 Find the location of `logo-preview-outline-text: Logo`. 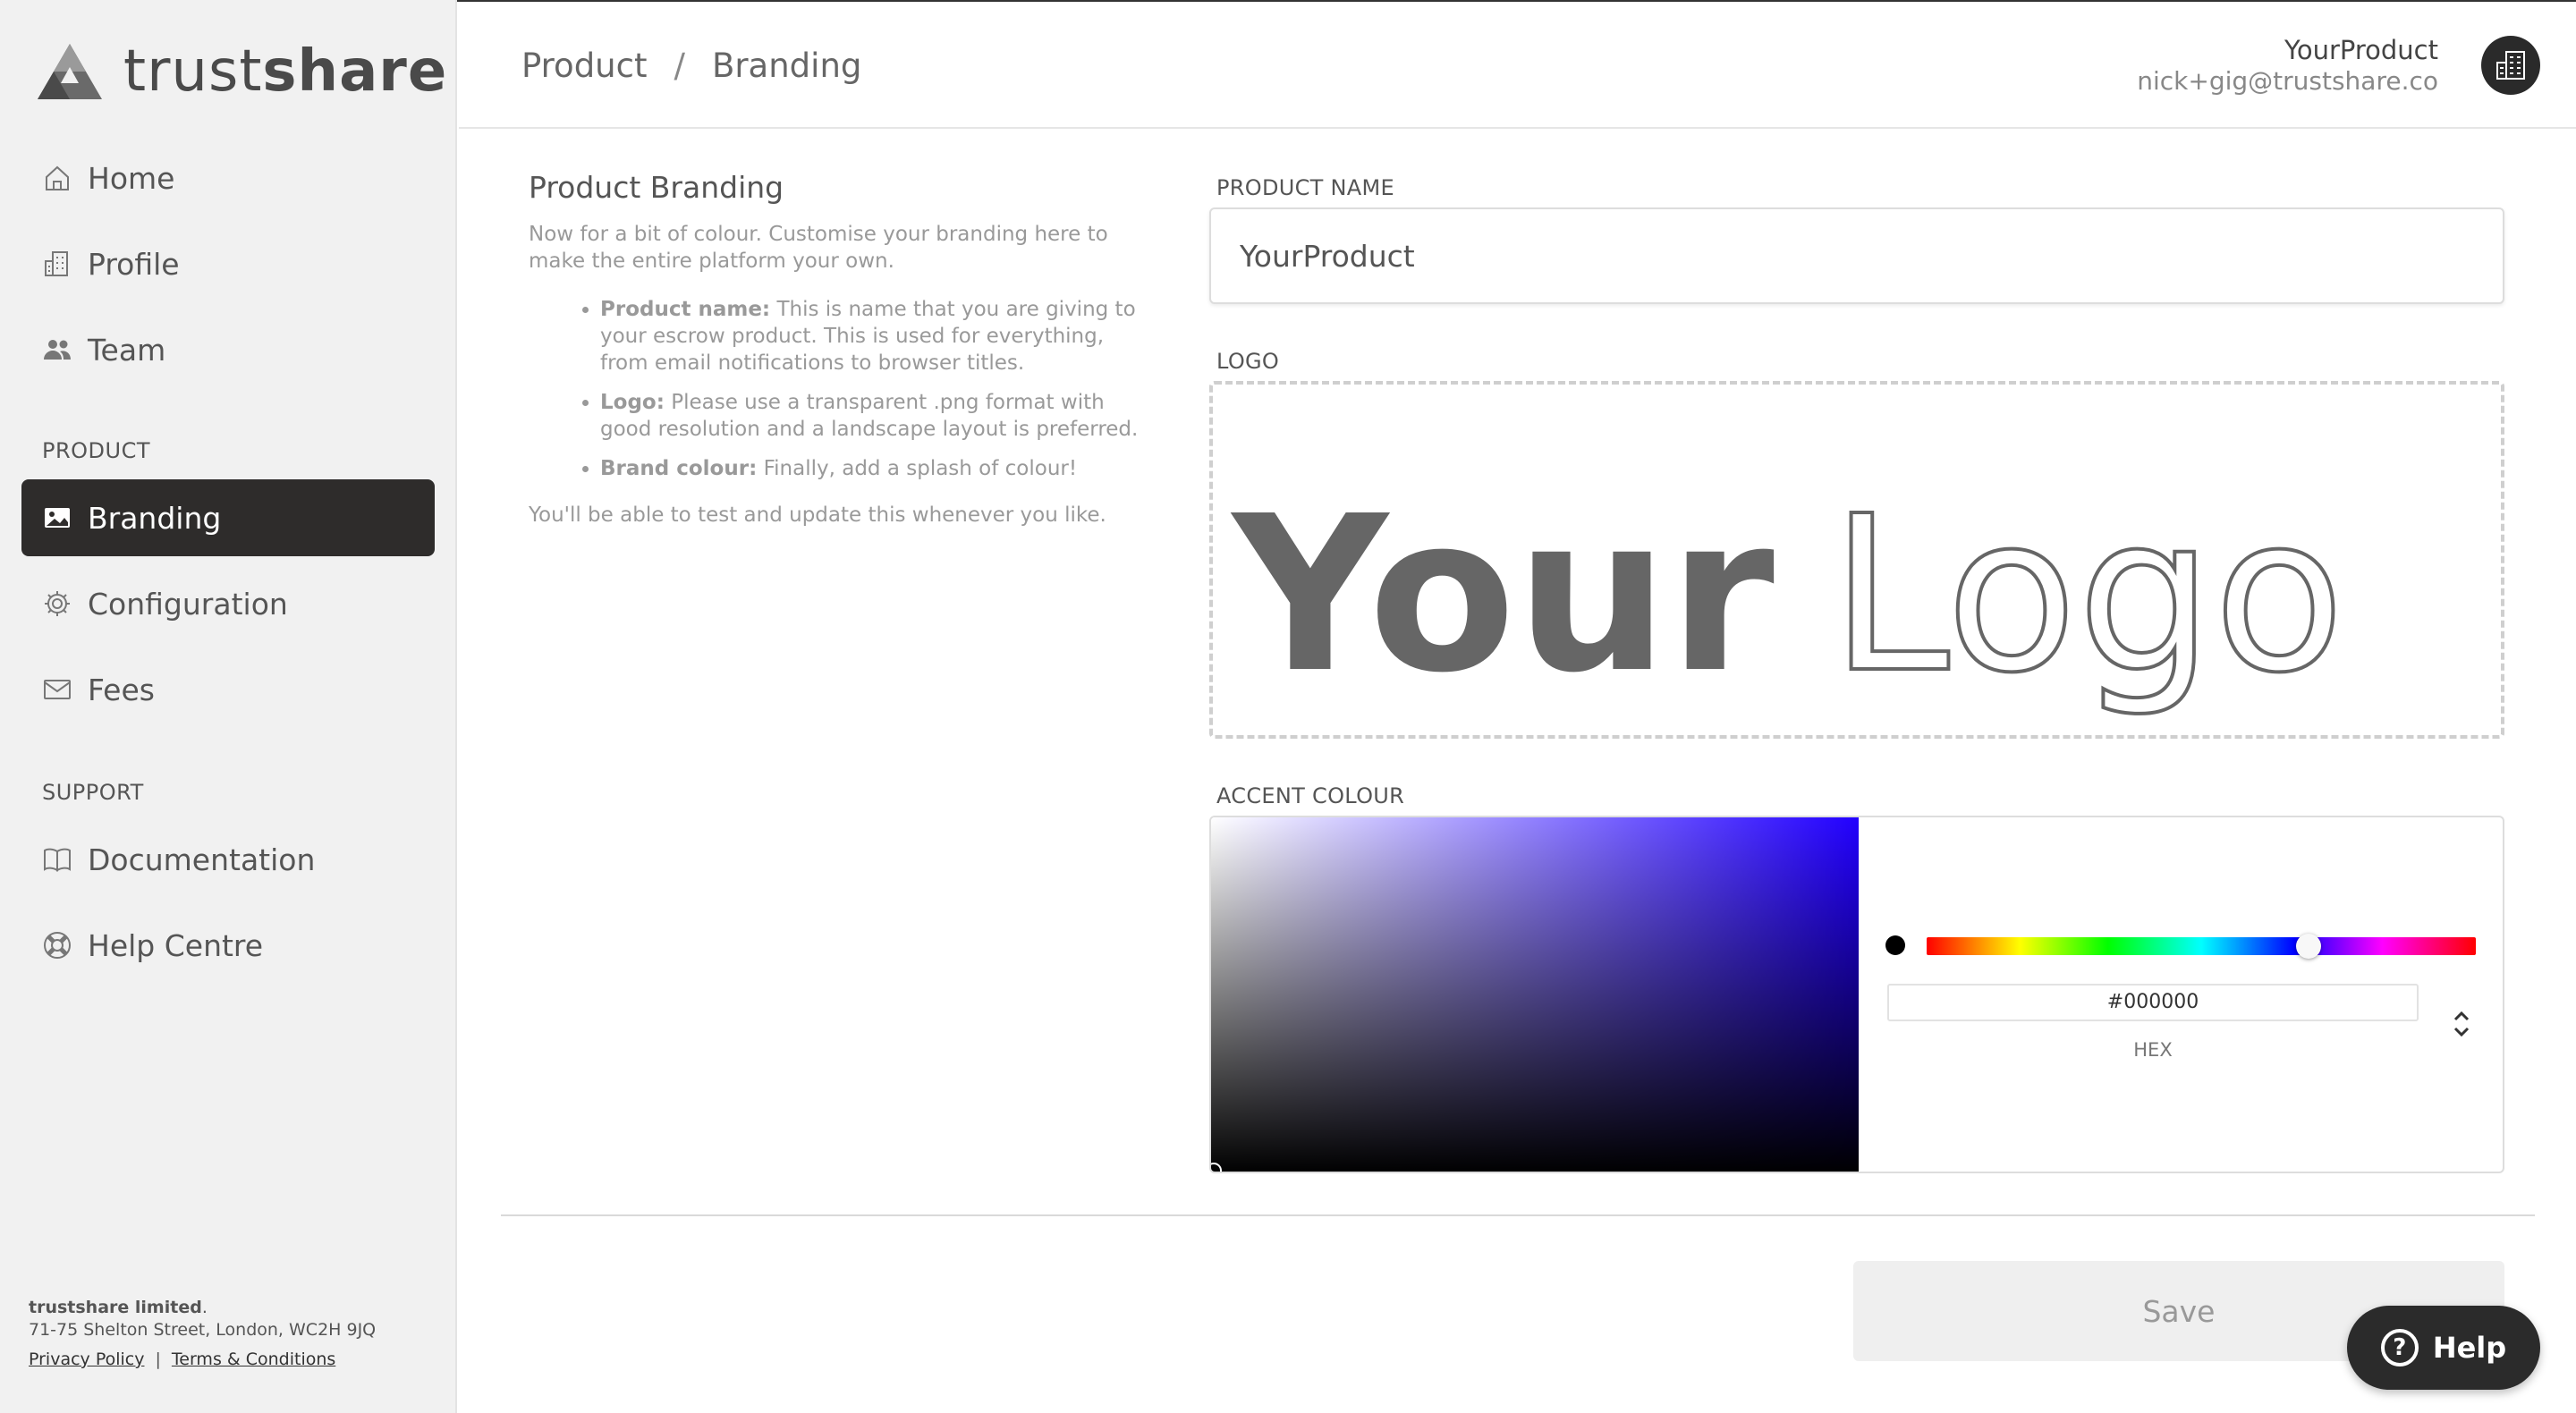

logo-preview-outline-text: Logo is located at coordinates (2087, 595).